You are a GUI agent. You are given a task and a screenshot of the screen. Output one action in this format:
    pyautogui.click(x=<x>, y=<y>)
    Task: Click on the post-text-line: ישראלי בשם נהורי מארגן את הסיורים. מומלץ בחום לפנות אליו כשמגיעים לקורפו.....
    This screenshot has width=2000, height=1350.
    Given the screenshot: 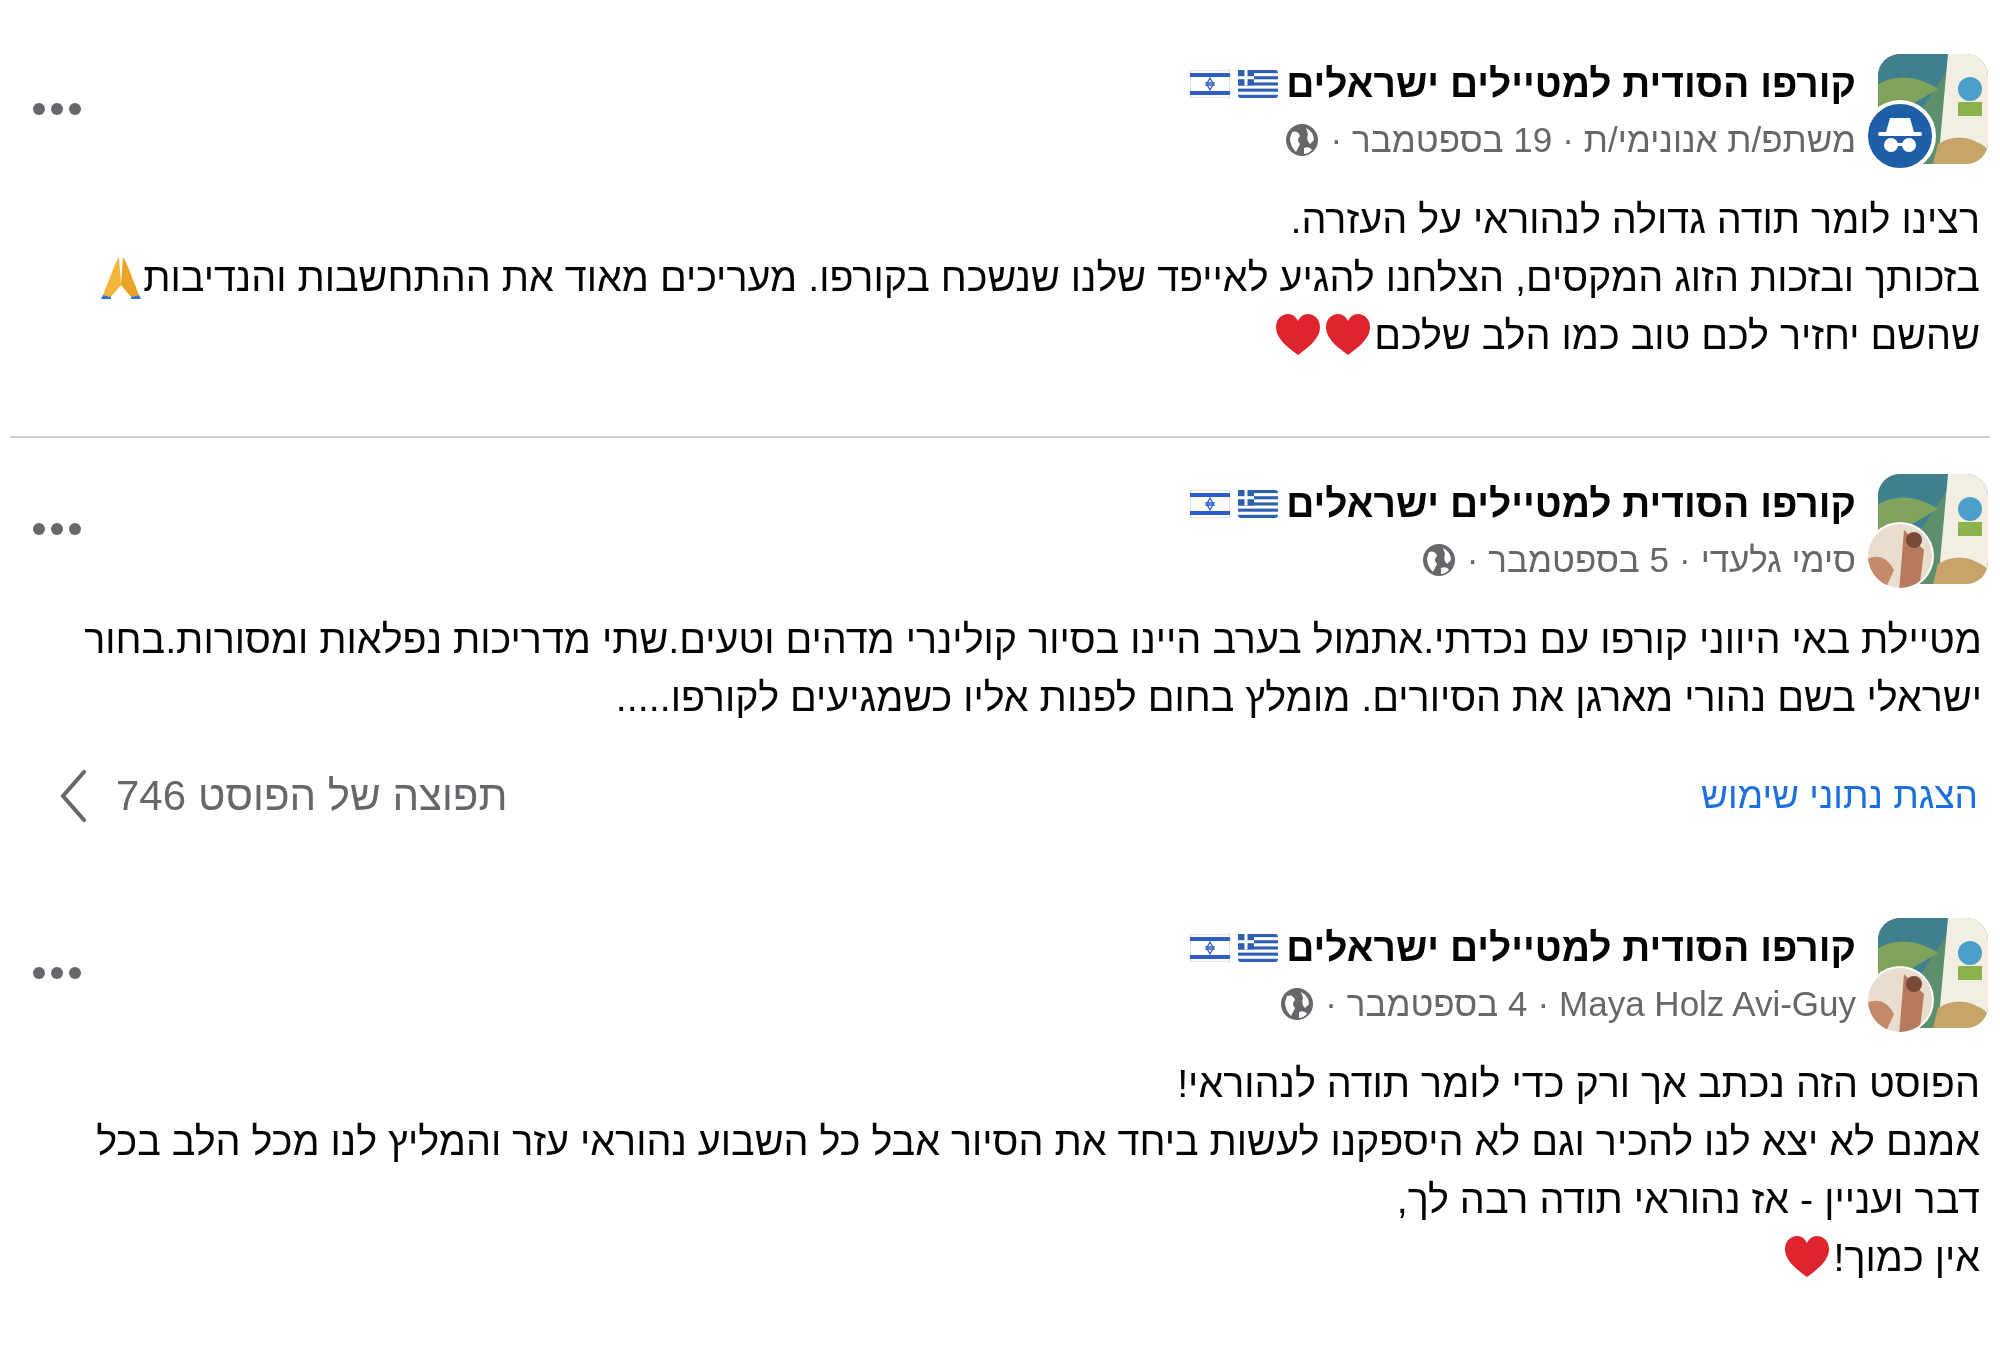 What is the action you would take?
    pyautogui.click(x=1298, y=697)
    